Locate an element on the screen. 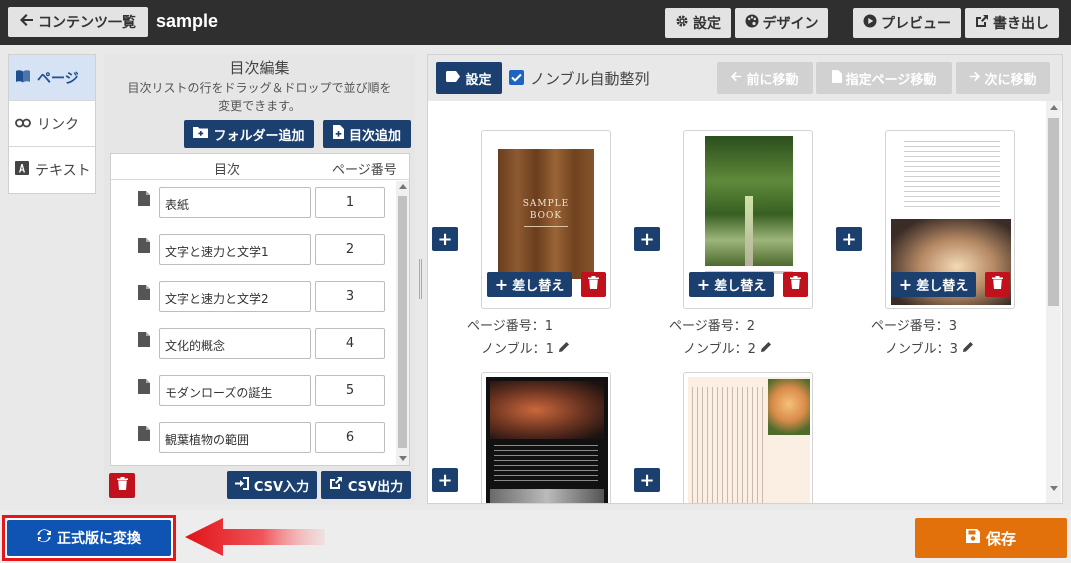  folder-plus-icon is located at coordinates (201, 134).